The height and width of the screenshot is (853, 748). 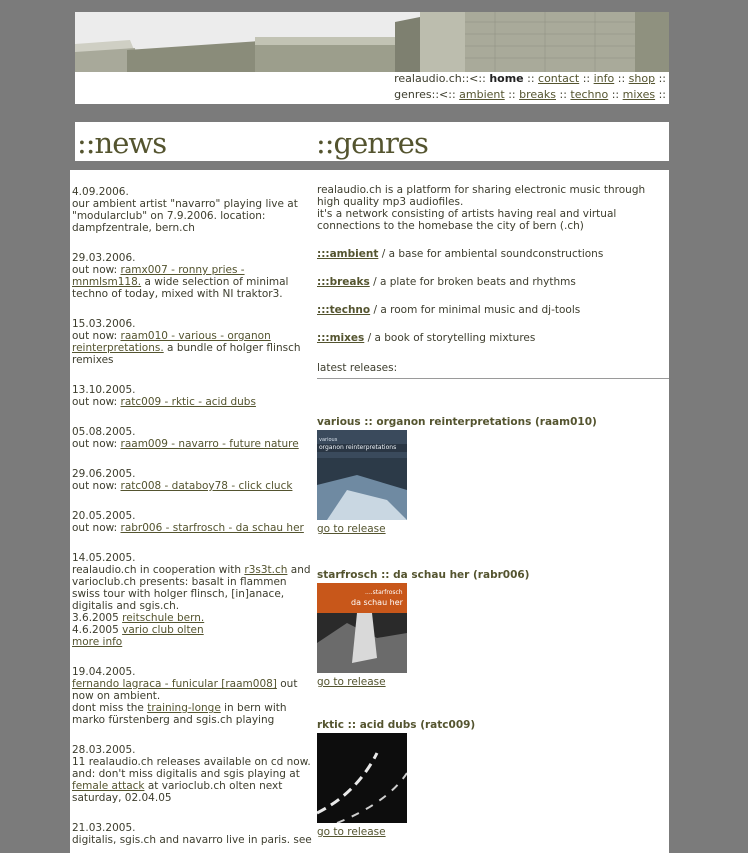 I want to click on nav-mixes: mixes, so click(x=639, y=94).